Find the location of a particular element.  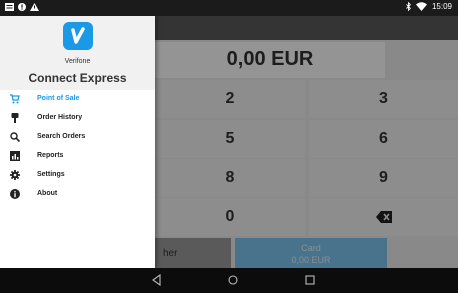

menu-item-settings: Settings is located at coordinates (77, 175).